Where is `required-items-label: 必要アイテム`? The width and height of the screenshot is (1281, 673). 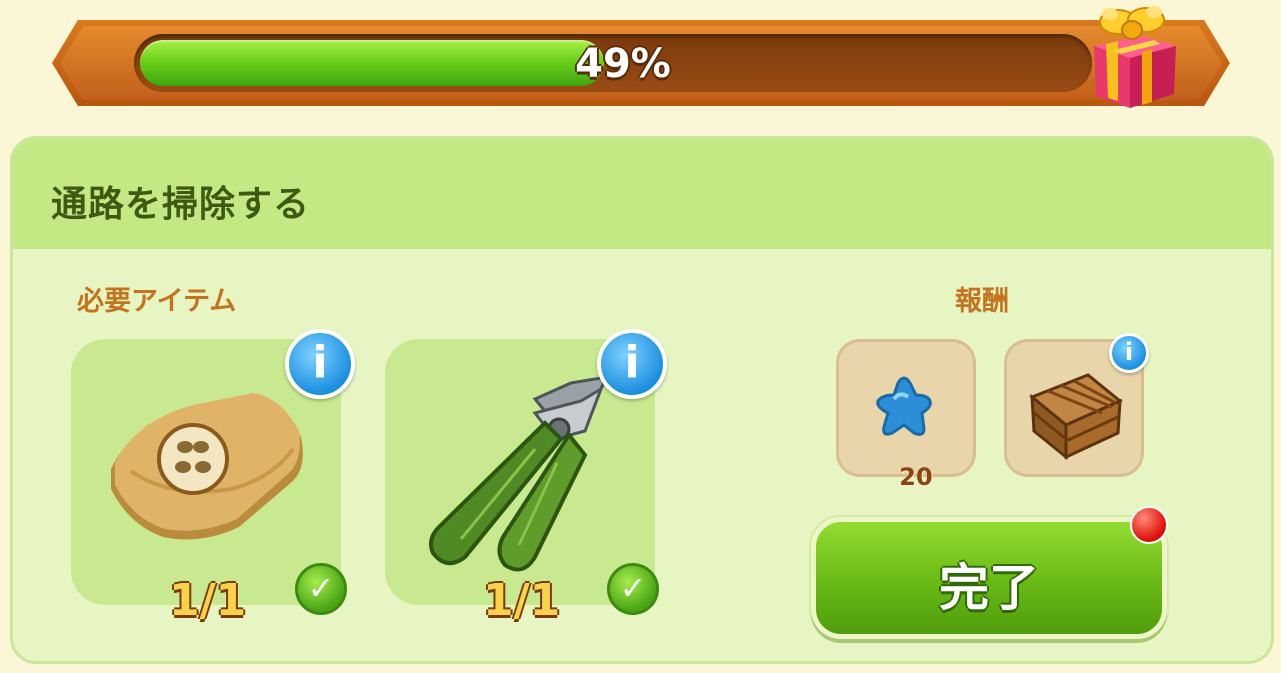
required-items-label: 必要アイテム is located at coordinates (157, 301).